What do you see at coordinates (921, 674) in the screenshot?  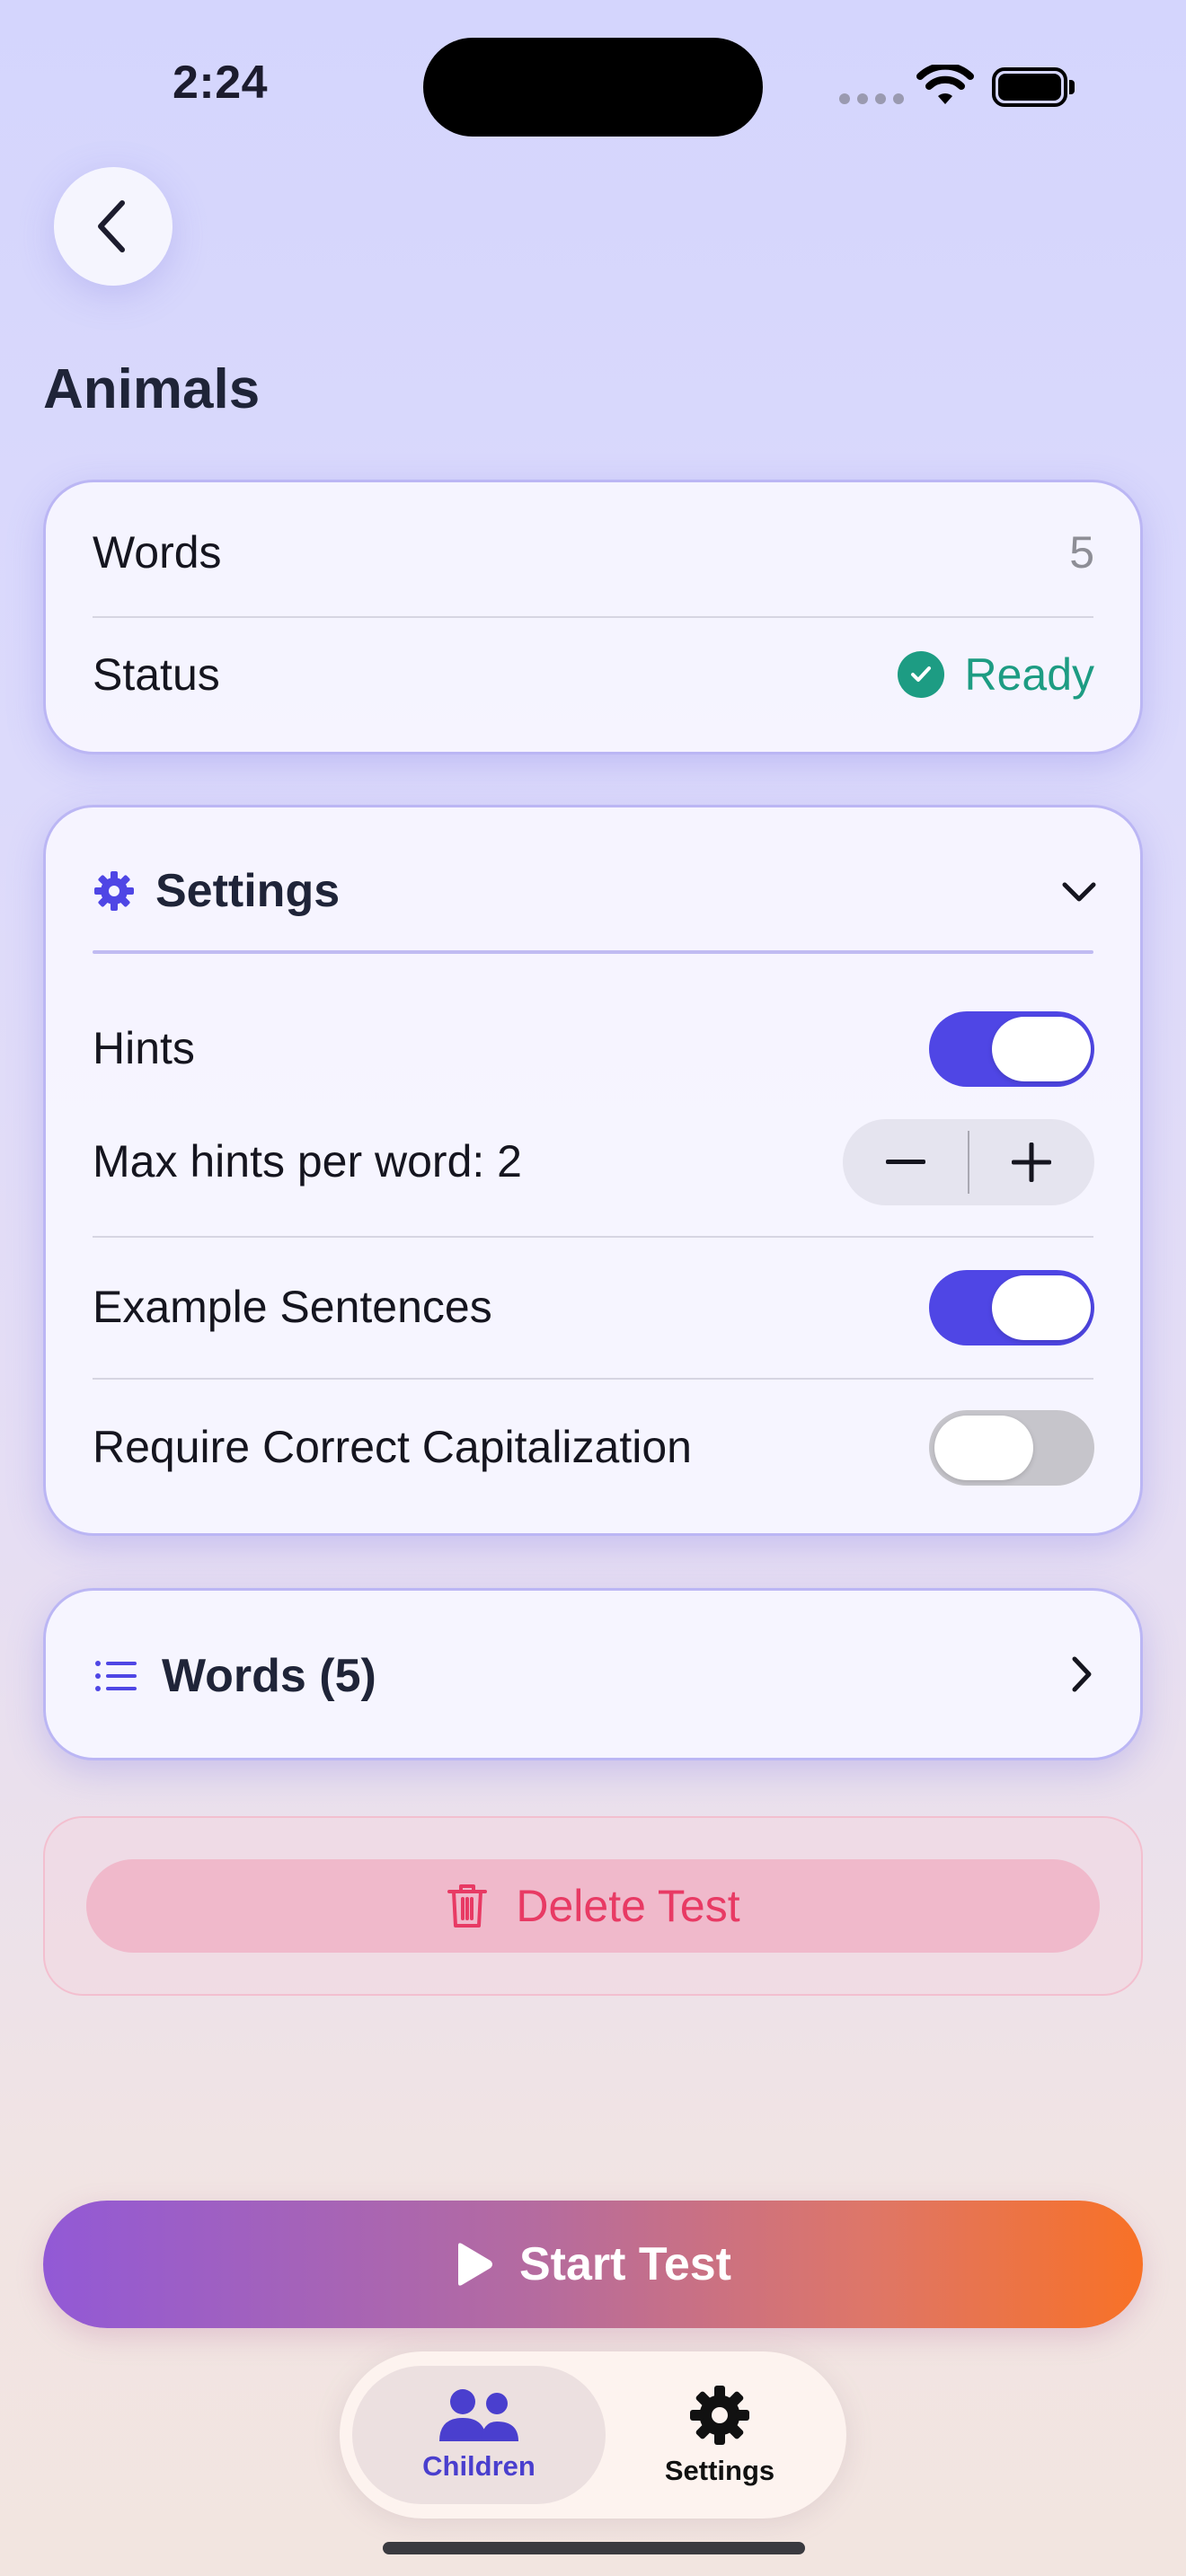 I see `checkmark-circle-icon` at bounding box center [921, 674].